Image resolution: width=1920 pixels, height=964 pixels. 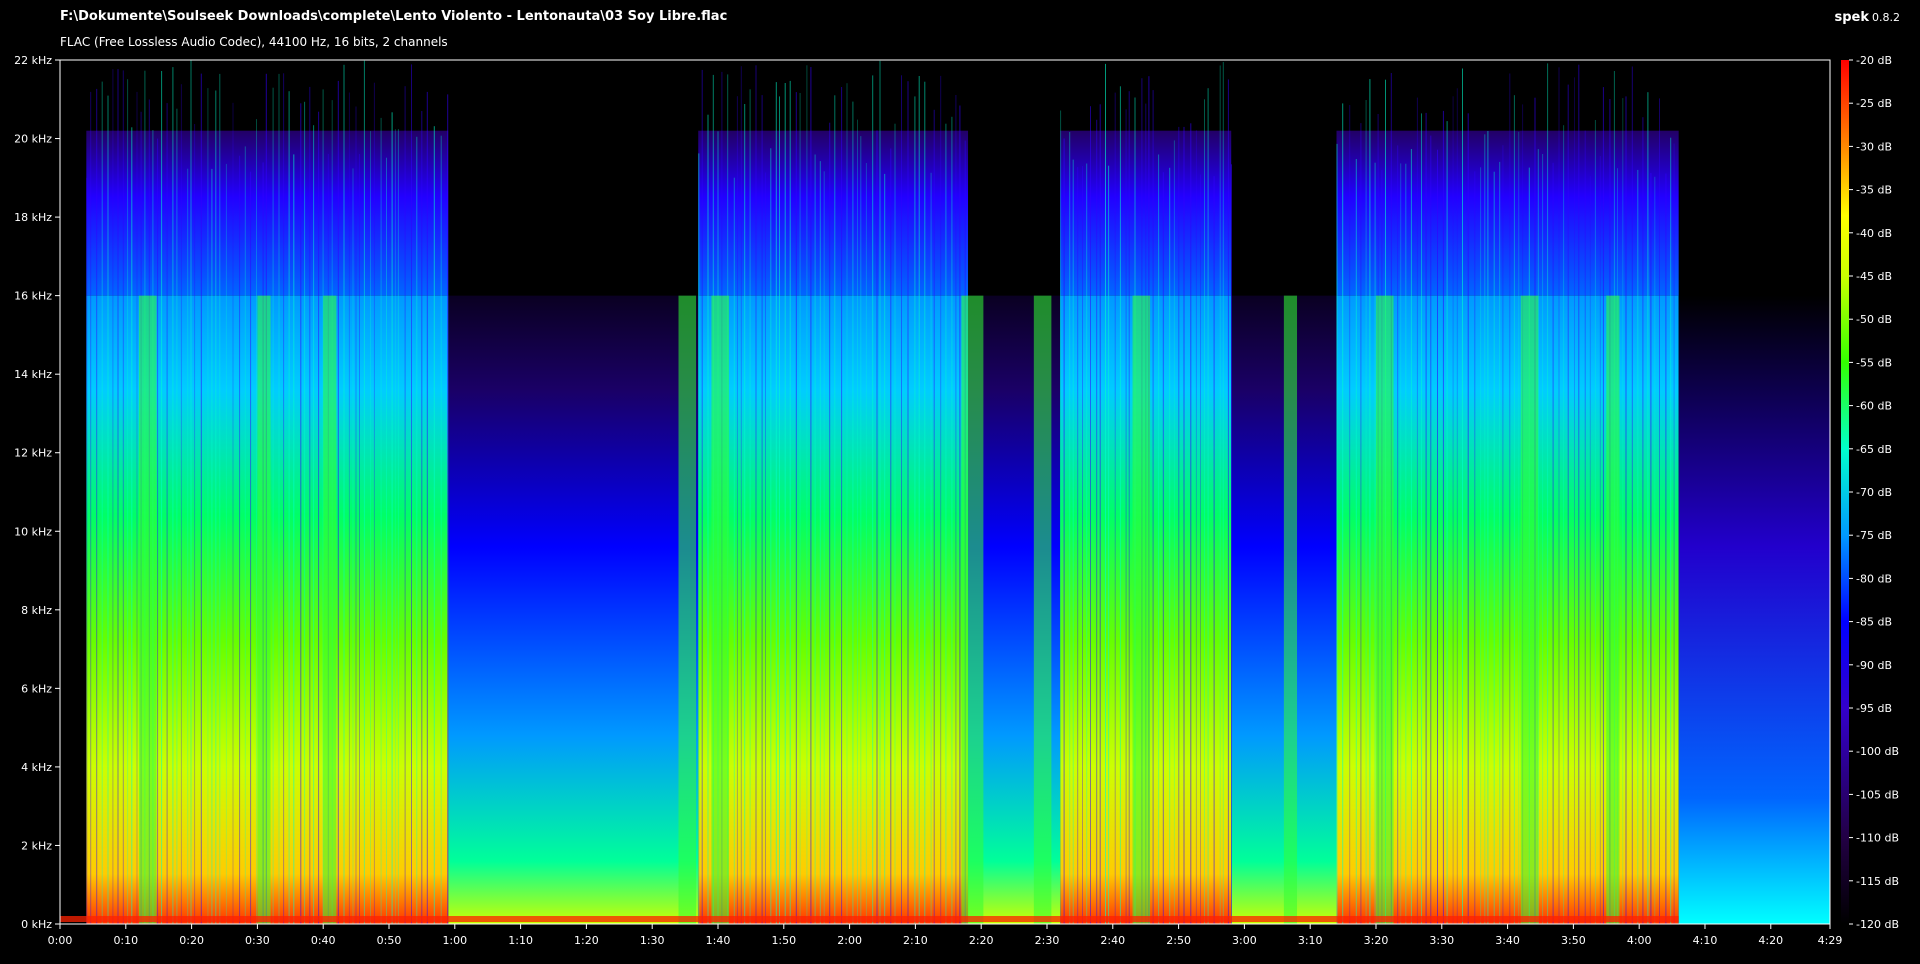 I want to click on x-tick-label: 1:10, so click(x=520, y=940).